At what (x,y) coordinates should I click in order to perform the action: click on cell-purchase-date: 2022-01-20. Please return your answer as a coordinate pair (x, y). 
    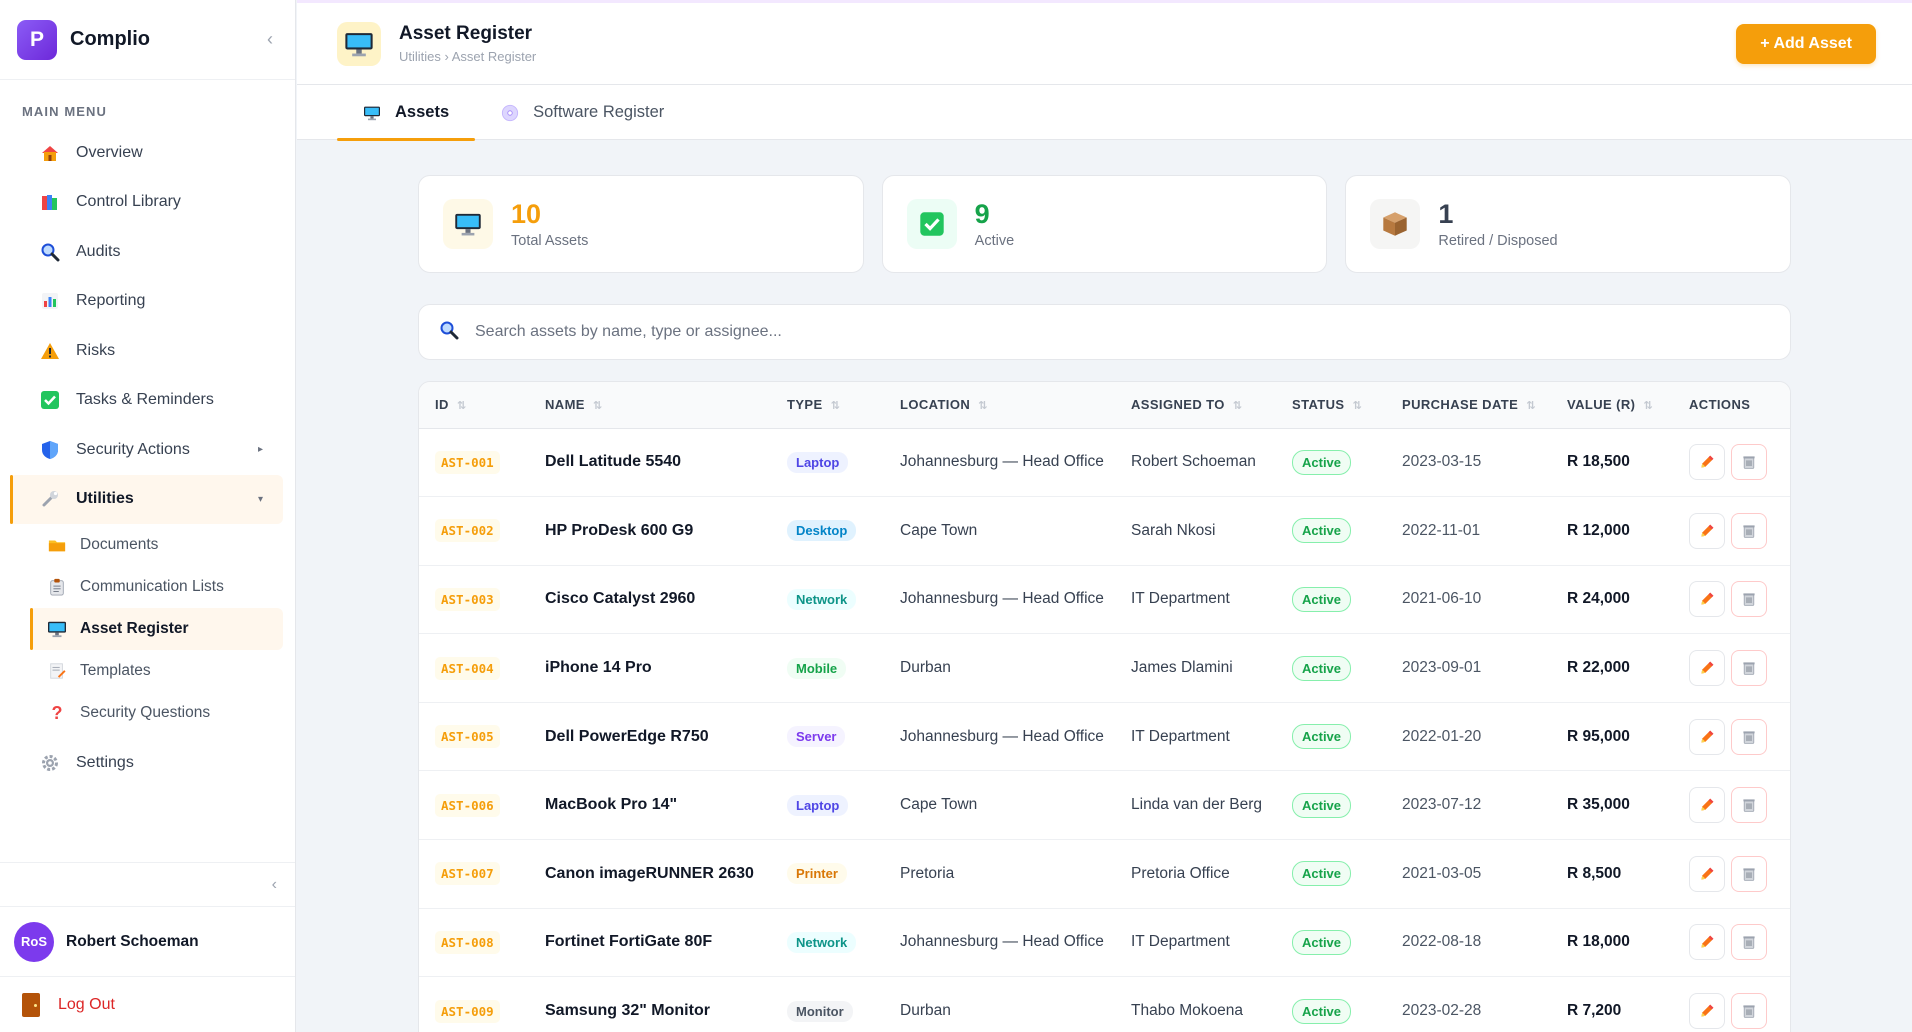
    Looking at the image, I should click on (1468, 737).